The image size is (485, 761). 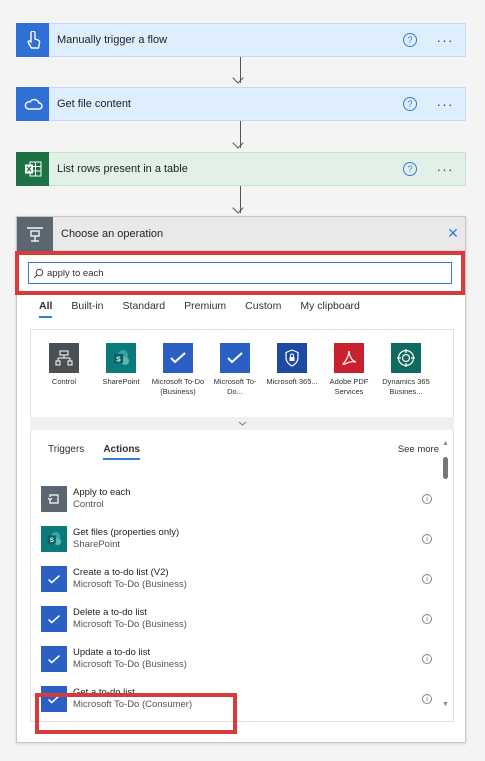 I want to click on excel-icon, so click(x=32, y=169).